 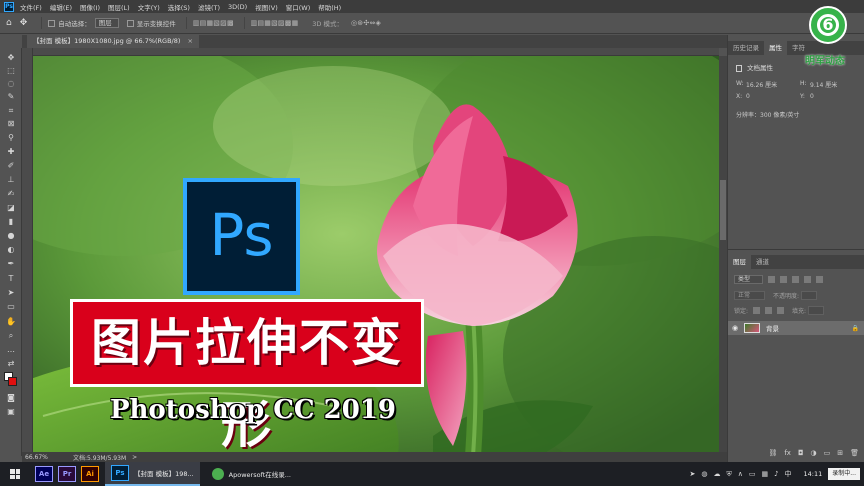 I want to click on premiere-taskbar-icon: Pr, so click(x=67, y=474).